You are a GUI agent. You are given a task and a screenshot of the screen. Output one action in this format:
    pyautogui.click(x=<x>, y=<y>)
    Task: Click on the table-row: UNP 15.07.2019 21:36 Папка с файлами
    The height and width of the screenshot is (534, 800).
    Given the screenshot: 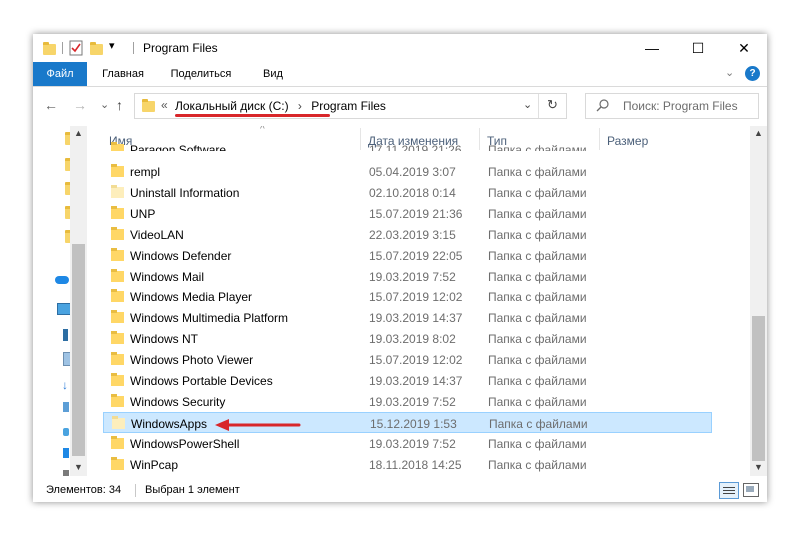 What is the action you would take?
    pyautogui.click(x=407, y=213)
    